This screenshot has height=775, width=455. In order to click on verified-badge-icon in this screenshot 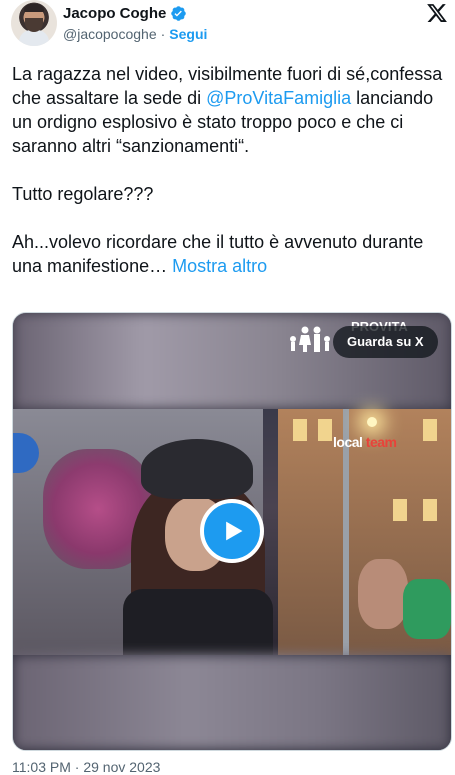, I will do `click(179, 13)`.